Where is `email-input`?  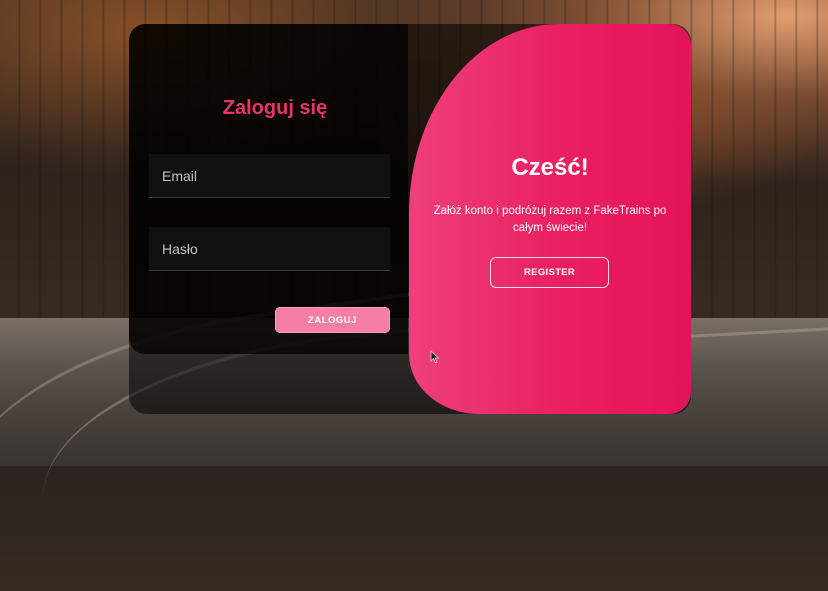 email-input is located at coordinates (269, 175).